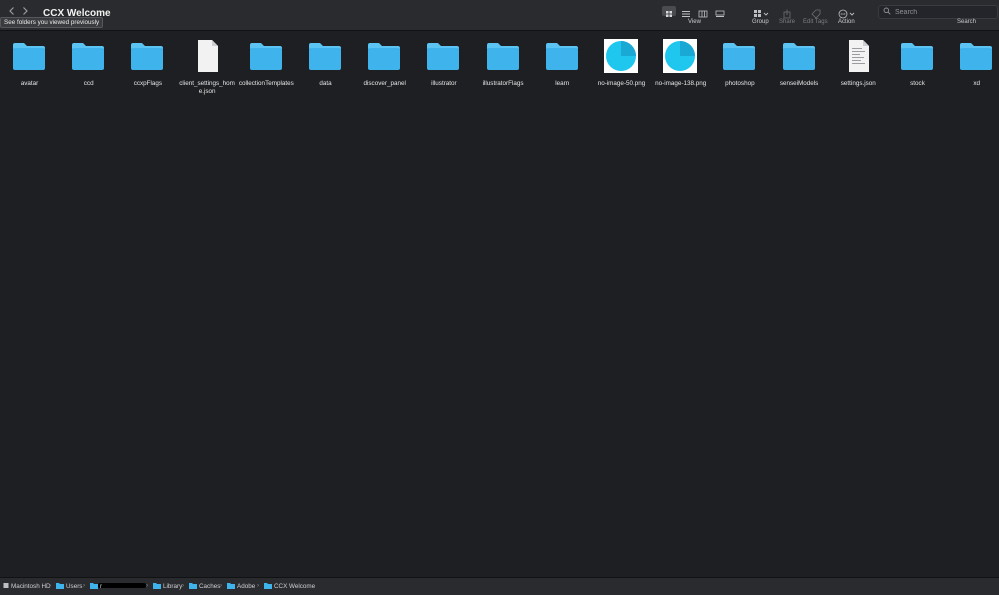 This screenshot has height=595, width=999. What do you see at coordinates (31, 586) in the screenshot?
I see `breadcrumb-label: Macintosh HD` at bounding box center [31, 586].